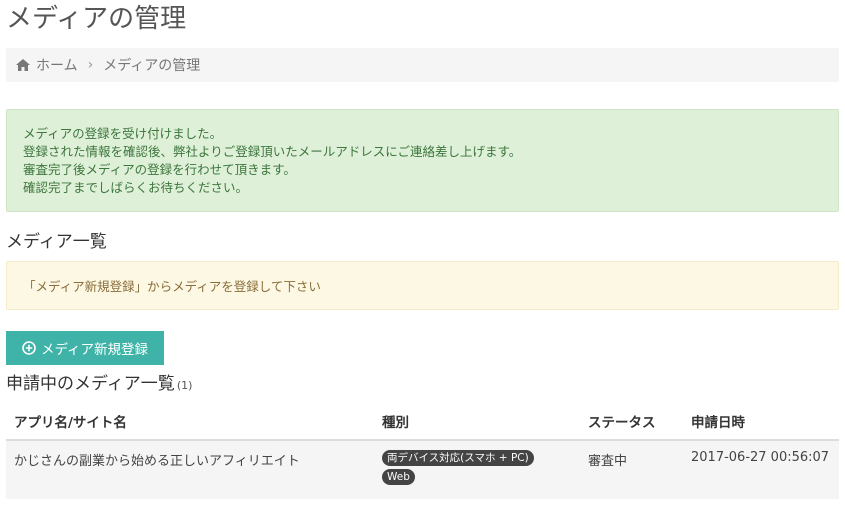  What do you see at coordinates (23, 65) in the screenshot?
I see `home-icon` at bounding box center [23, 65].